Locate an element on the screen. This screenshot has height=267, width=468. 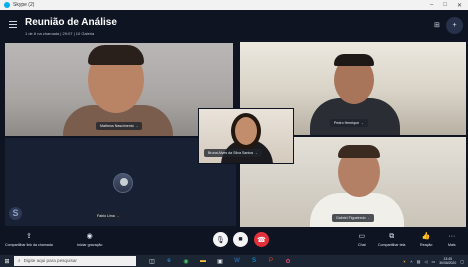
gallery-icon: ⊞ is located at coordinates (437, 25).